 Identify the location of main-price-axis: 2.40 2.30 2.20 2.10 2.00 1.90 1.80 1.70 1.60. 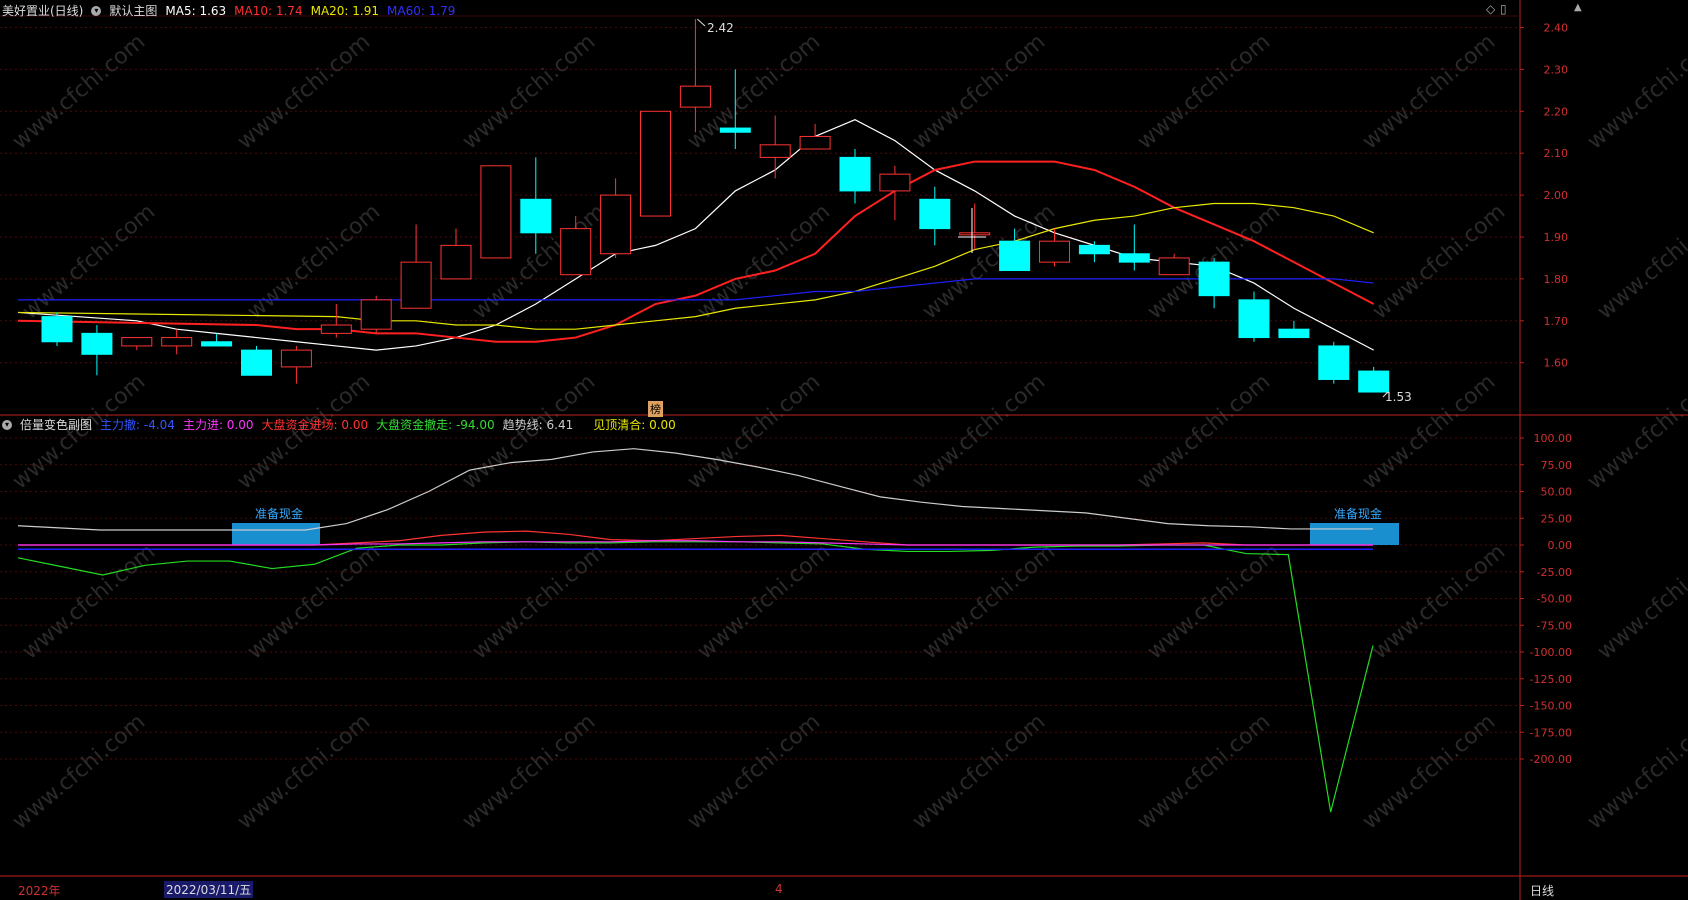
(1544, 196).